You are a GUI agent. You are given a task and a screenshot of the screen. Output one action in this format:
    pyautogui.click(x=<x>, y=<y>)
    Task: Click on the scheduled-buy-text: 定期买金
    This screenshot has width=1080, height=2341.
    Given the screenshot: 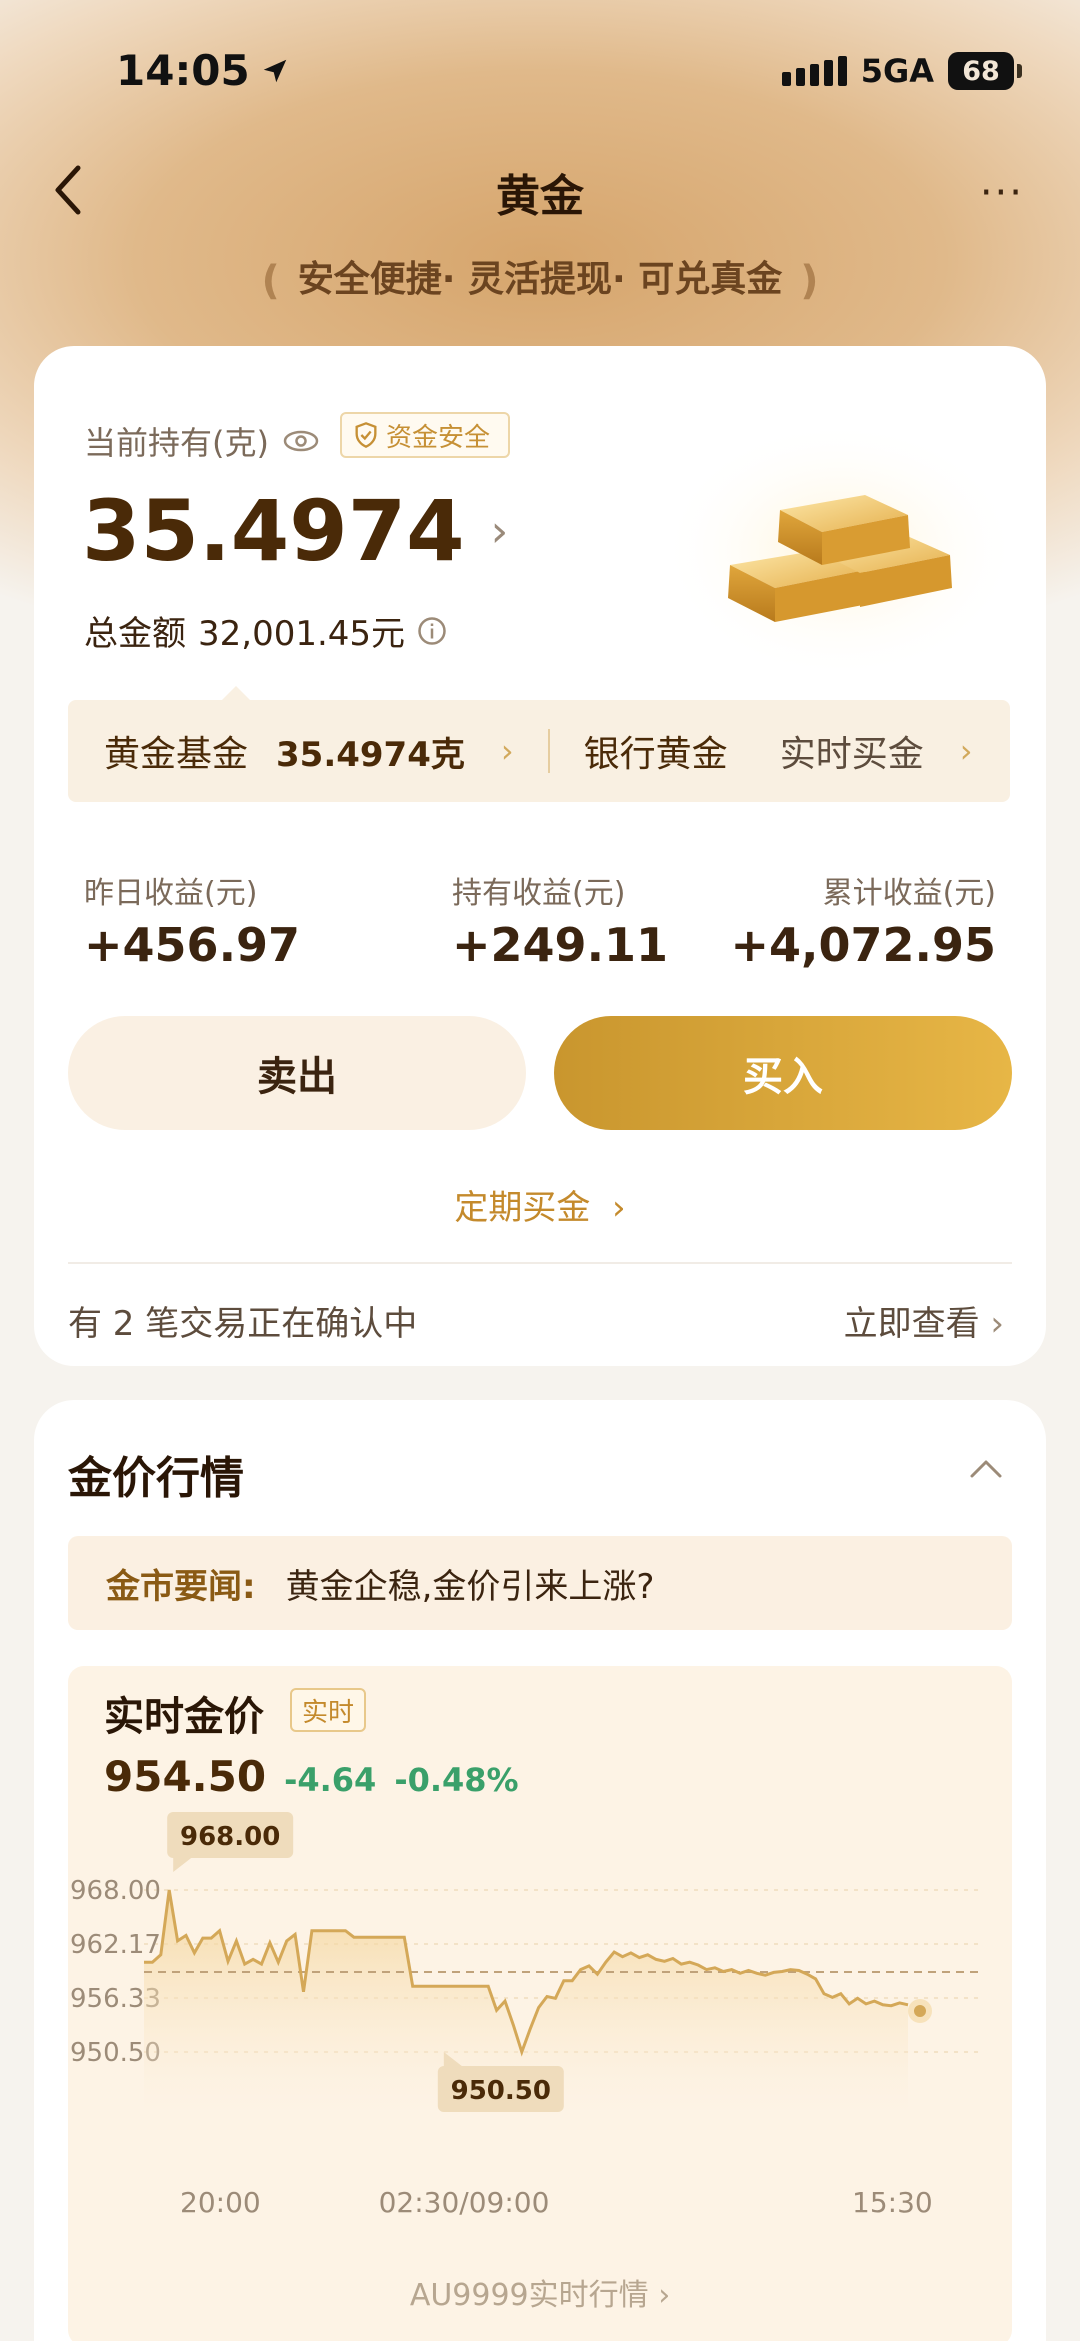 What is the action you would take?
    pyautogui.click(x=522, y=1208)
    